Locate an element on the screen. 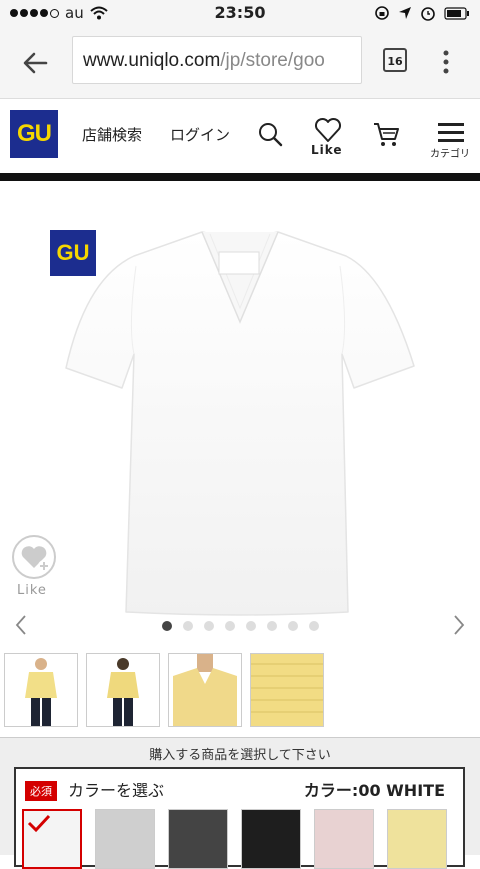 This screenshot has width=480, height=869. model-closeup-image is located at coordinates (205, 690).